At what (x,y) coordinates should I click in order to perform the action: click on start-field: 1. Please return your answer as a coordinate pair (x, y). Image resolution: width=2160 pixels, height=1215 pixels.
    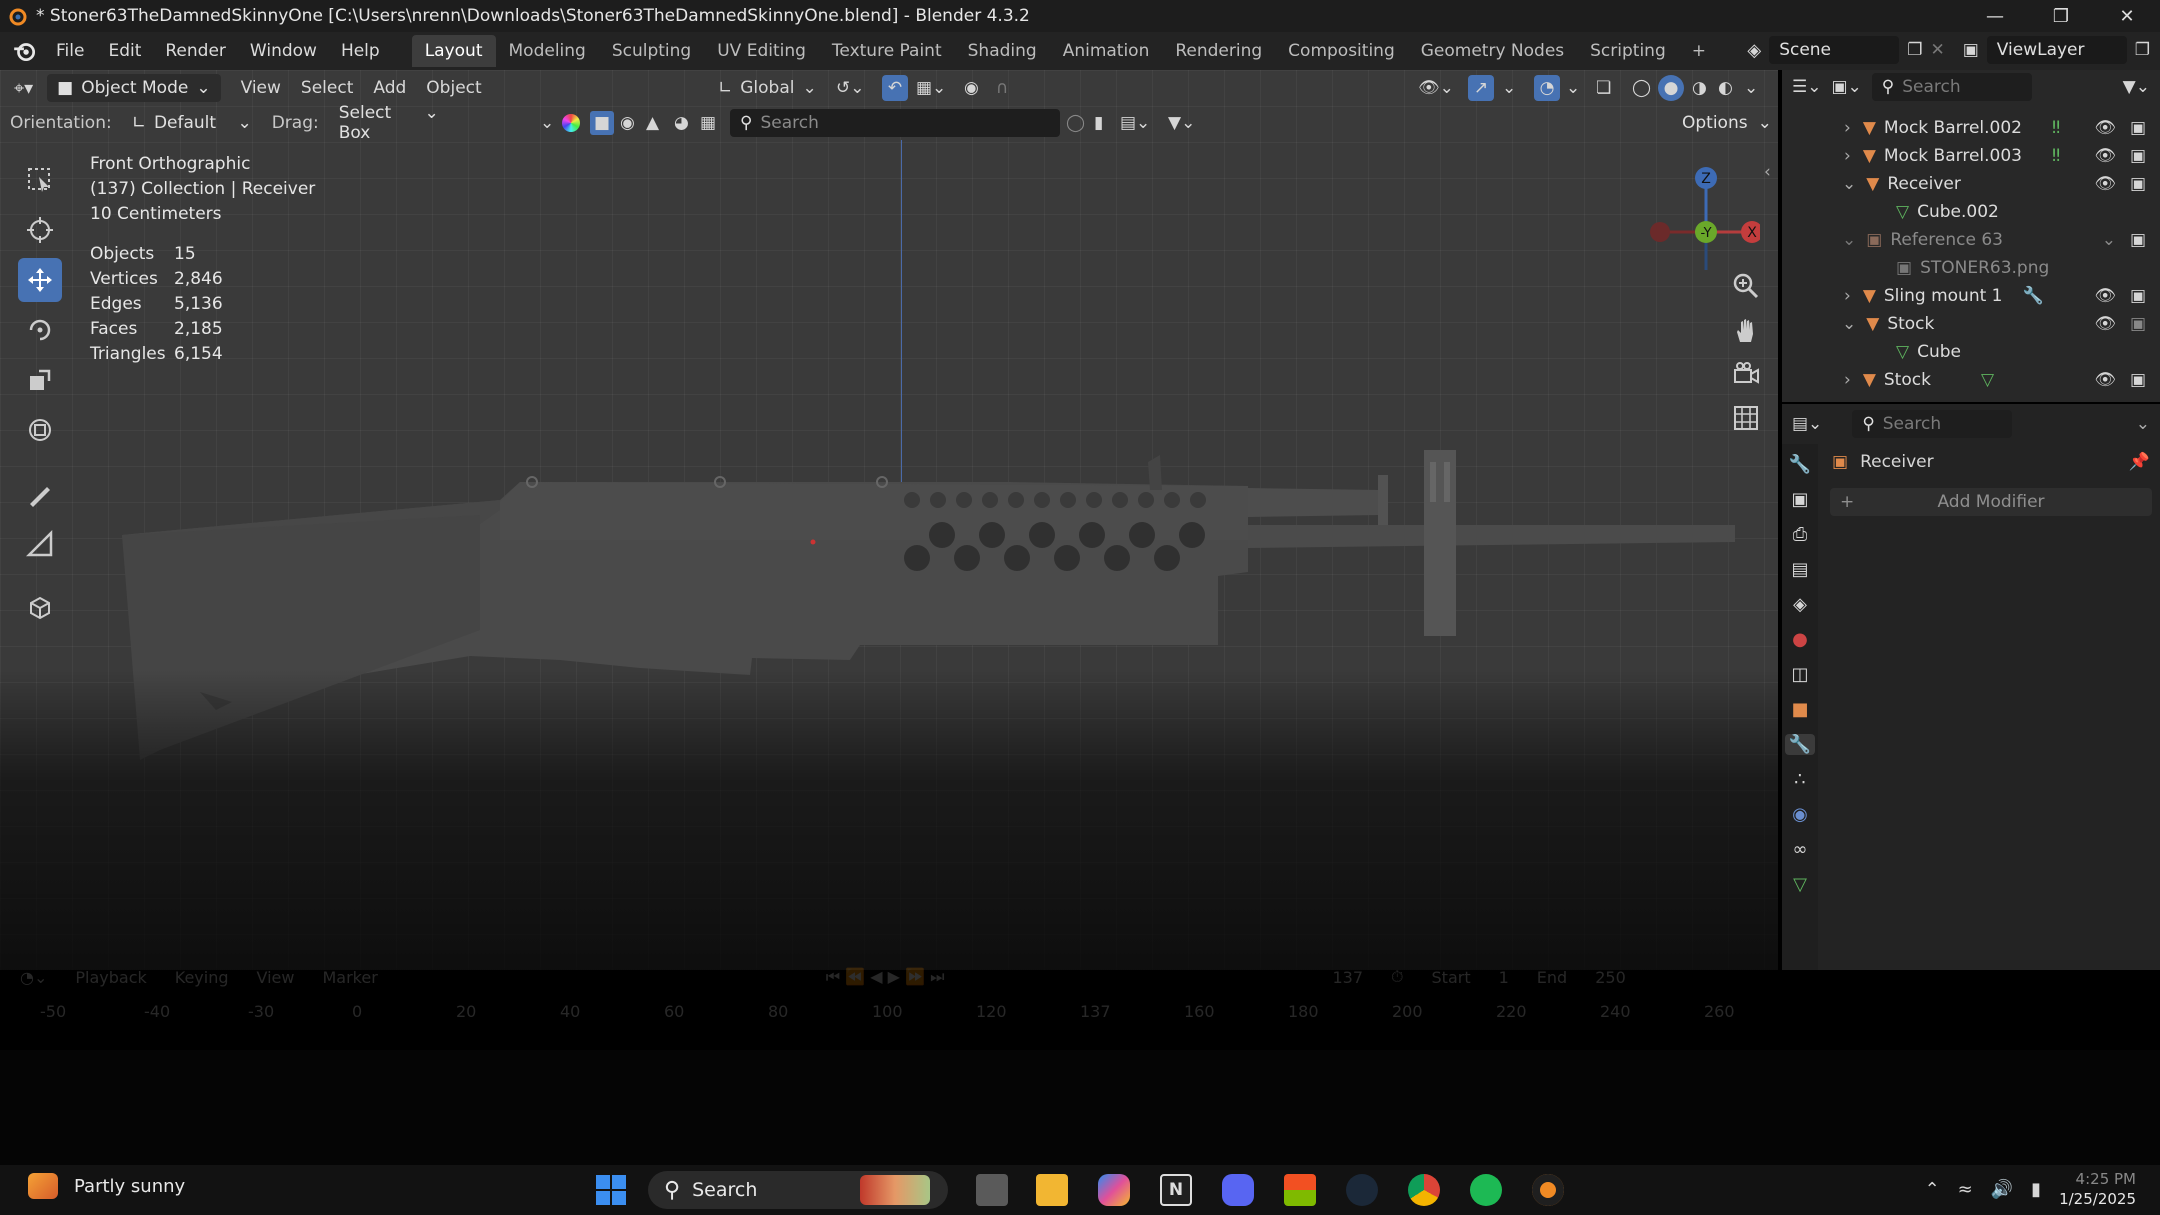
    Looking at the image, I should click on (1504, 977).